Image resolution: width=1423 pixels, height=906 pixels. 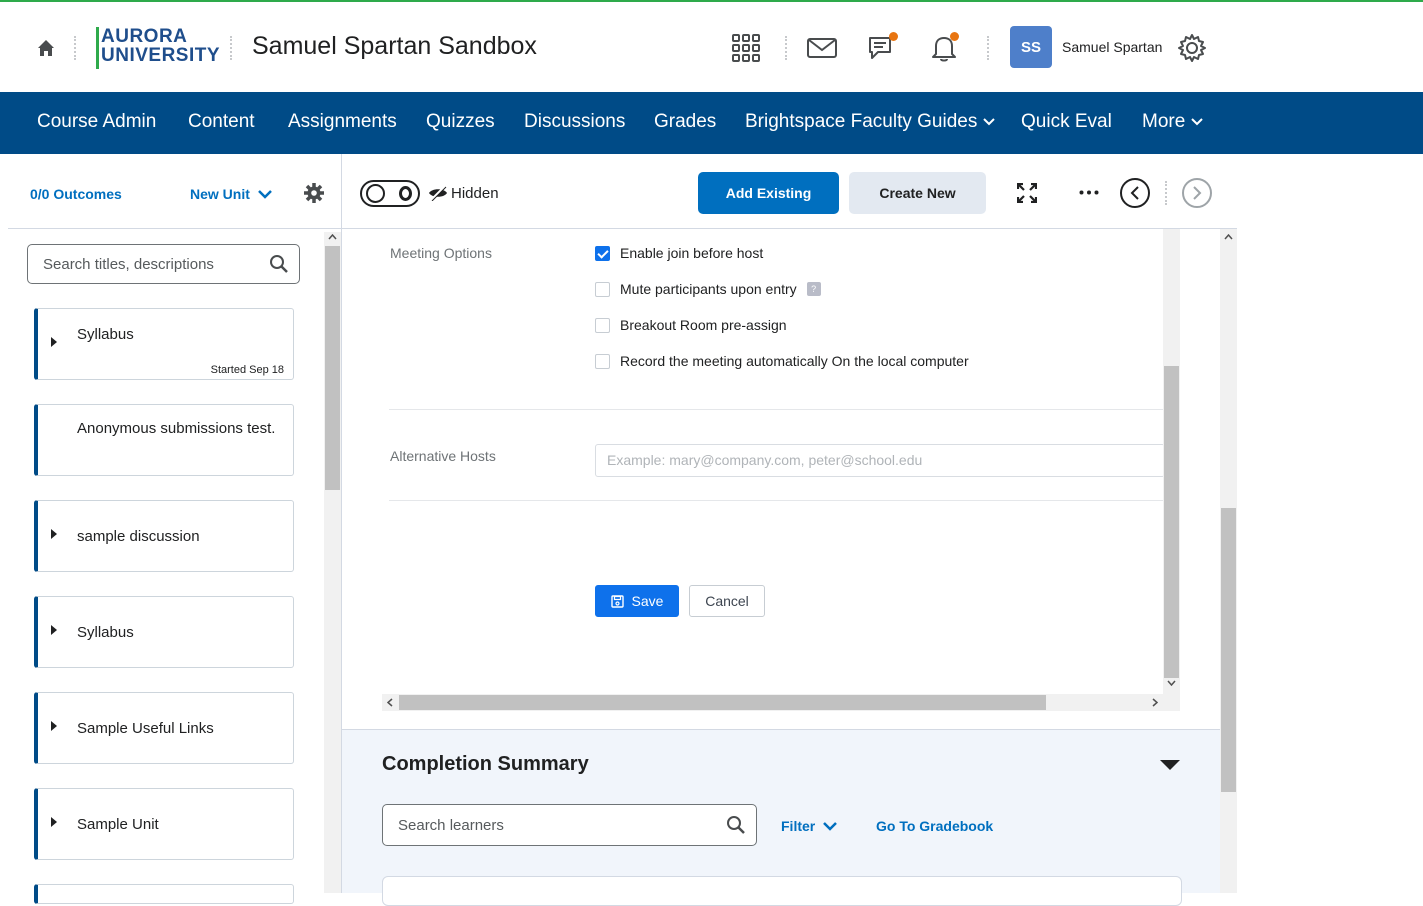 I want to click on user-name: Samuel Spartan, so click(x=1112, y=47).